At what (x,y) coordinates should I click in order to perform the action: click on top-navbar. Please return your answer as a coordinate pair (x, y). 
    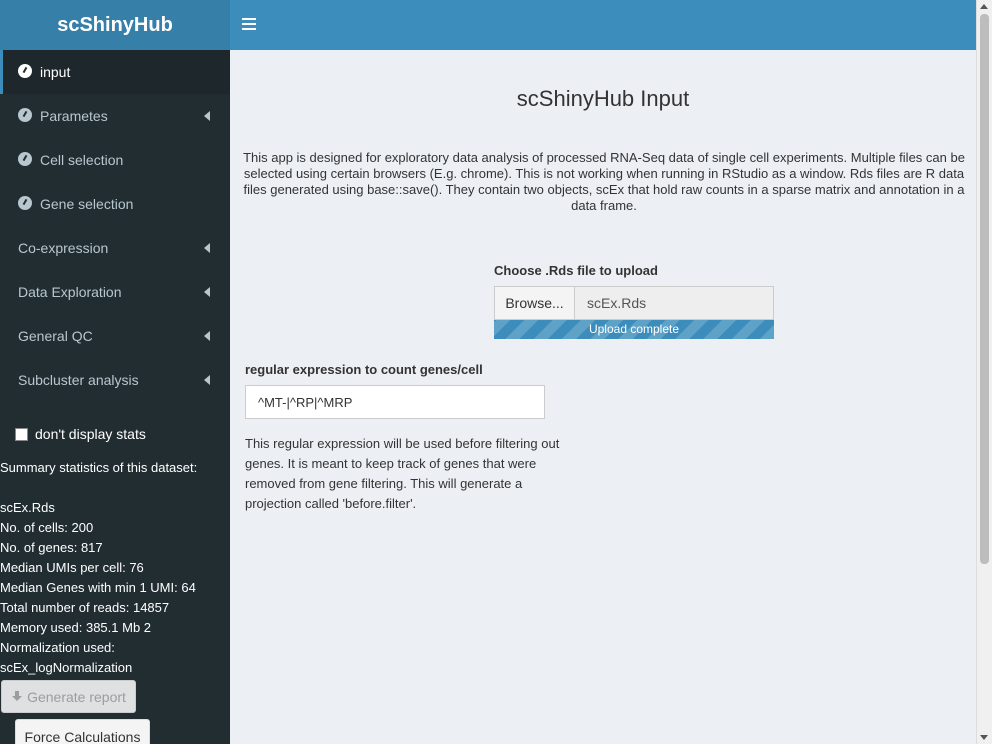
    Looking at the image, I should click on (603, 25).